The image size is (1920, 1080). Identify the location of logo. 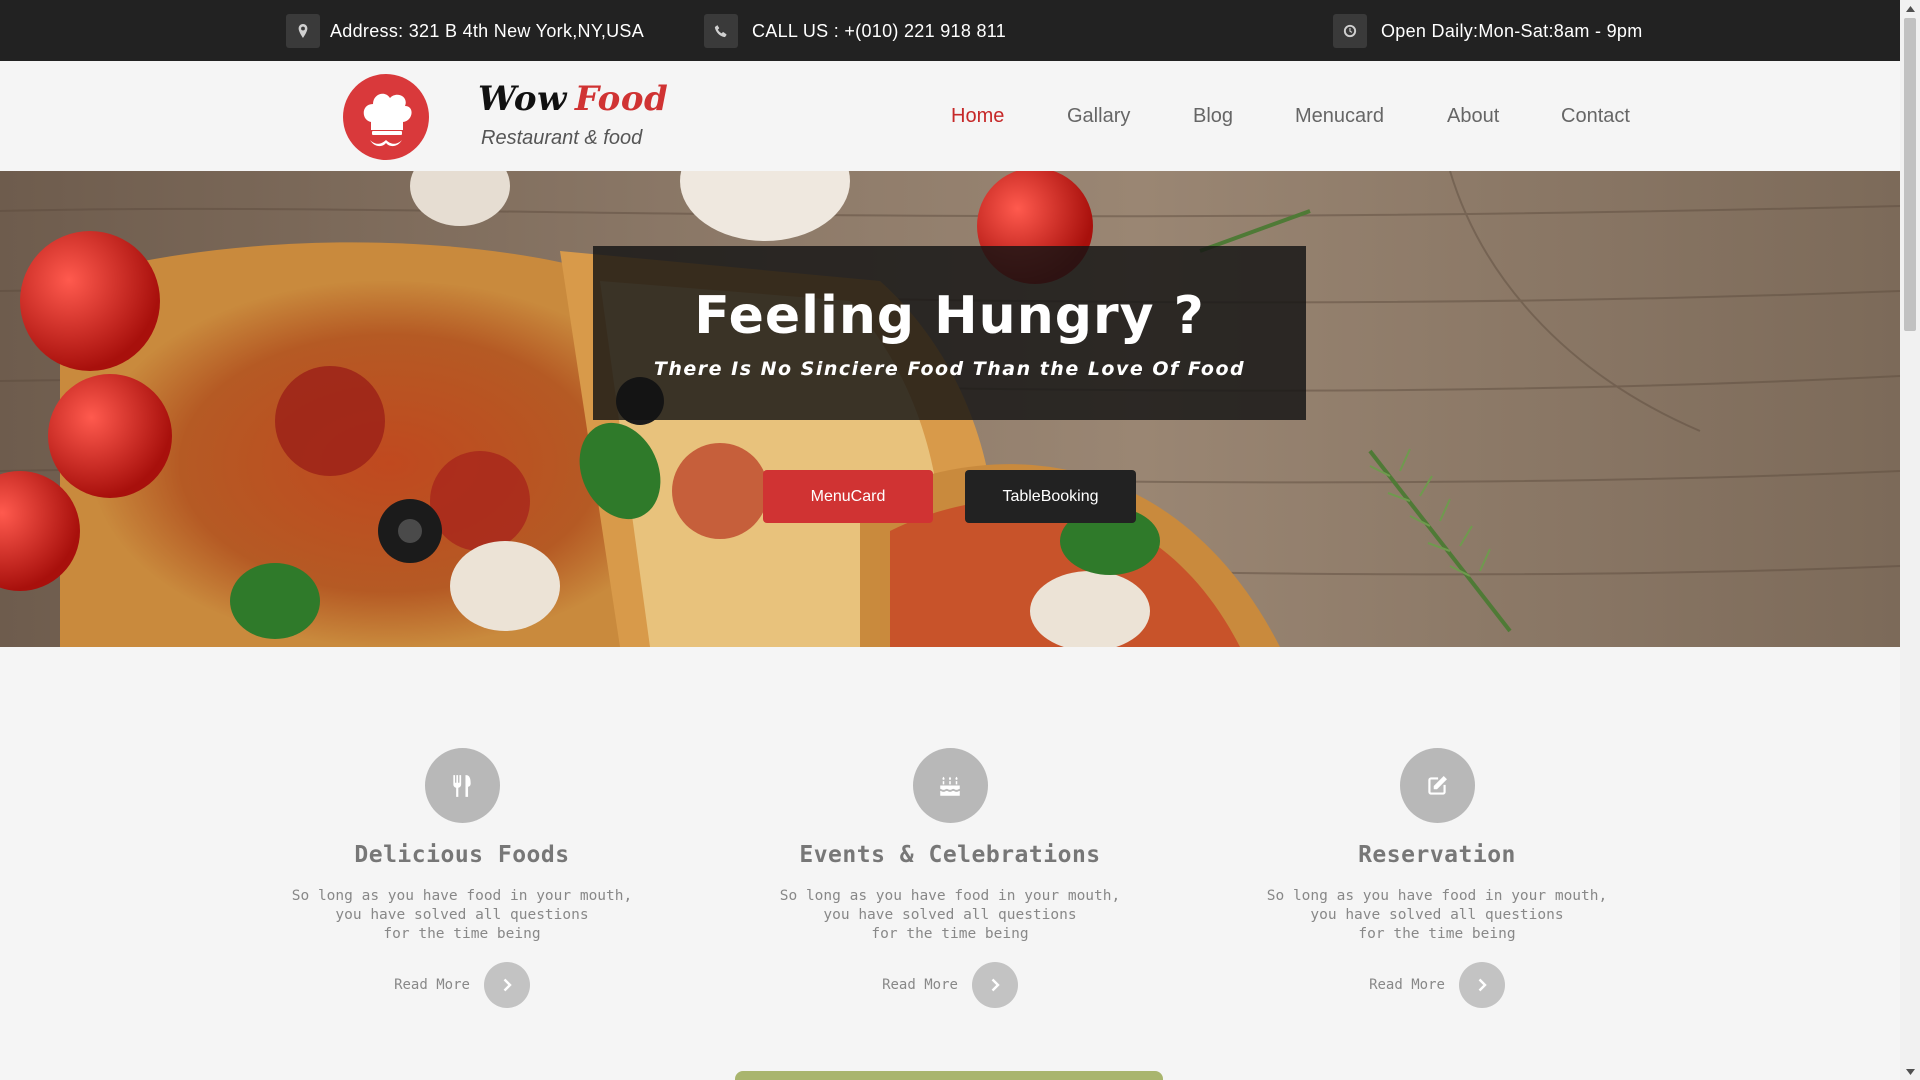
(386, 117).